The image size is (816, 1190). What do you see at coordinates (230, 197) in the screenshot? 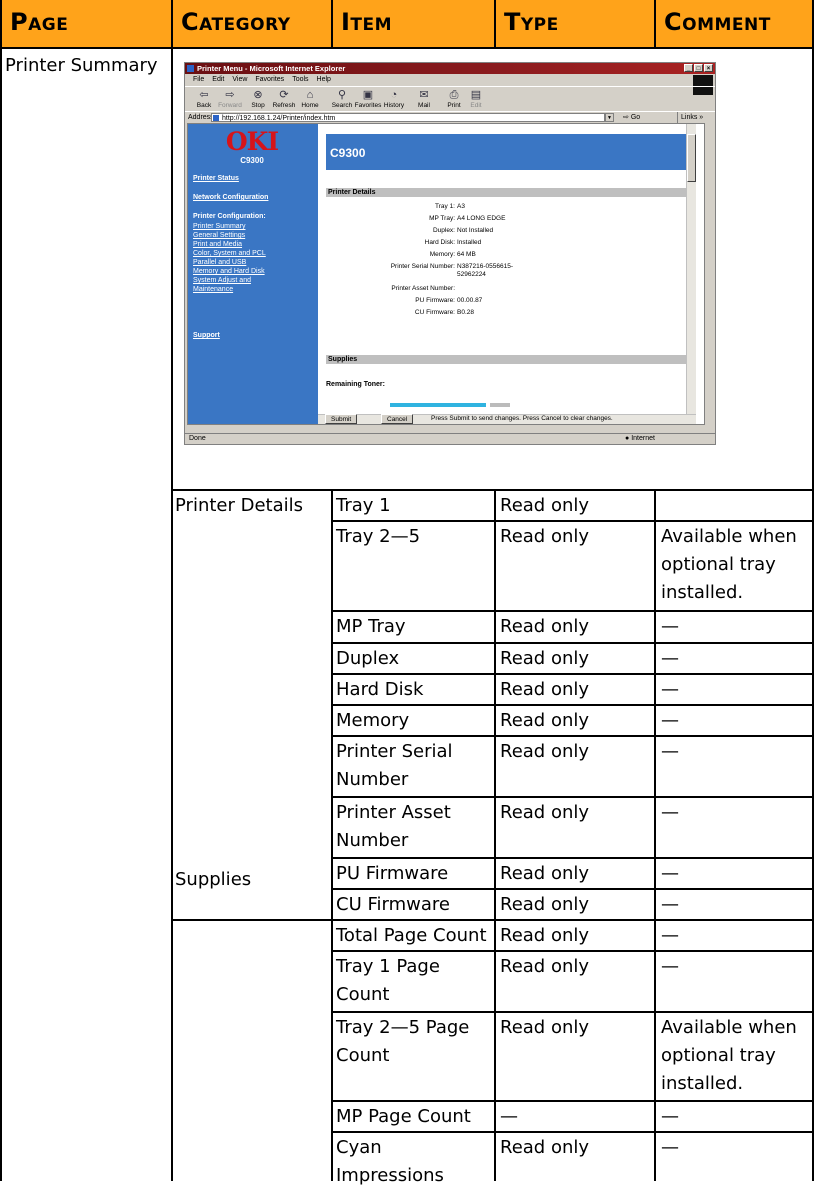
I see `nav-network-configuration: Network Configuration` at bounding box center [230, 197].